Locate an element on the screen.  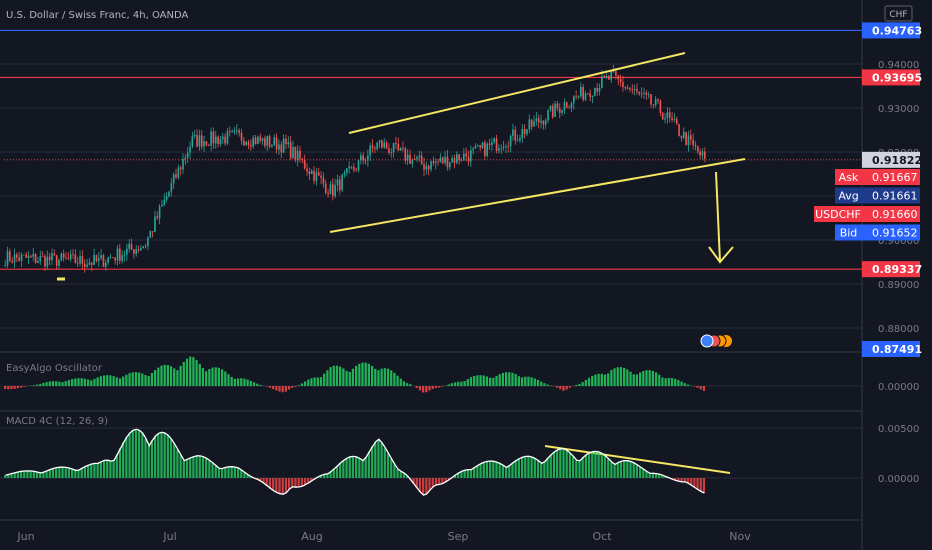
last-close-label: 0.91822 is located at coordinates (892, 159).